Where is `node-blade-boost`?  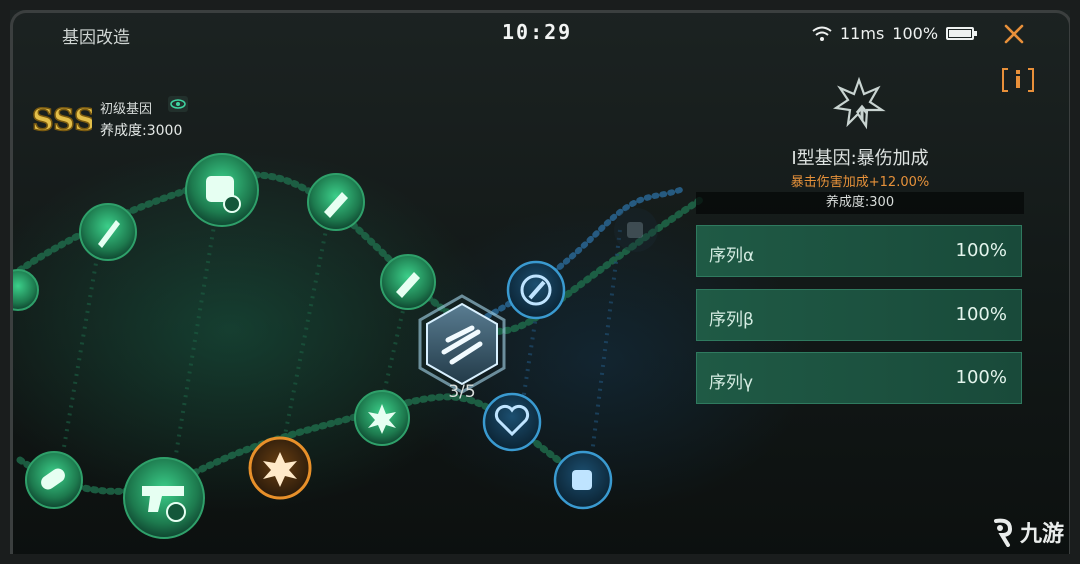 node-blade-boost is located at coordinates (408, 282).